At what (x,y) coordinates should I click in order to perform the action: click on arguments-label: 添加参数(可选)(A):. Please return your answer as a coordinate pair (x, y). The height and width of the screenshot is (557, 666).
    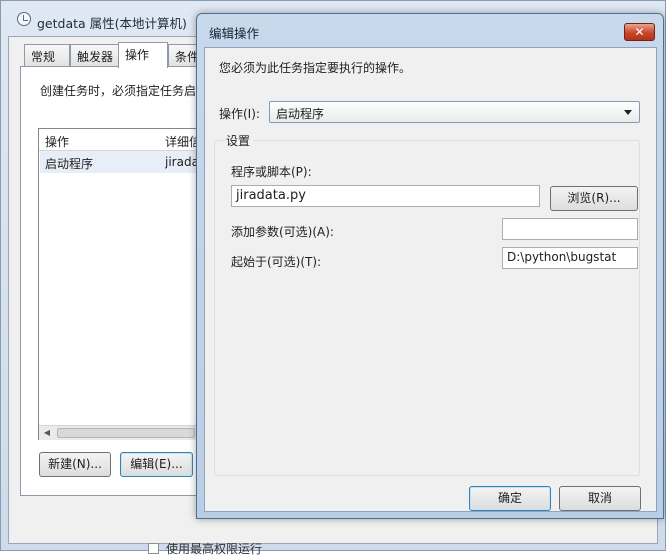
    Looking at the image, I should click on (282, 232).